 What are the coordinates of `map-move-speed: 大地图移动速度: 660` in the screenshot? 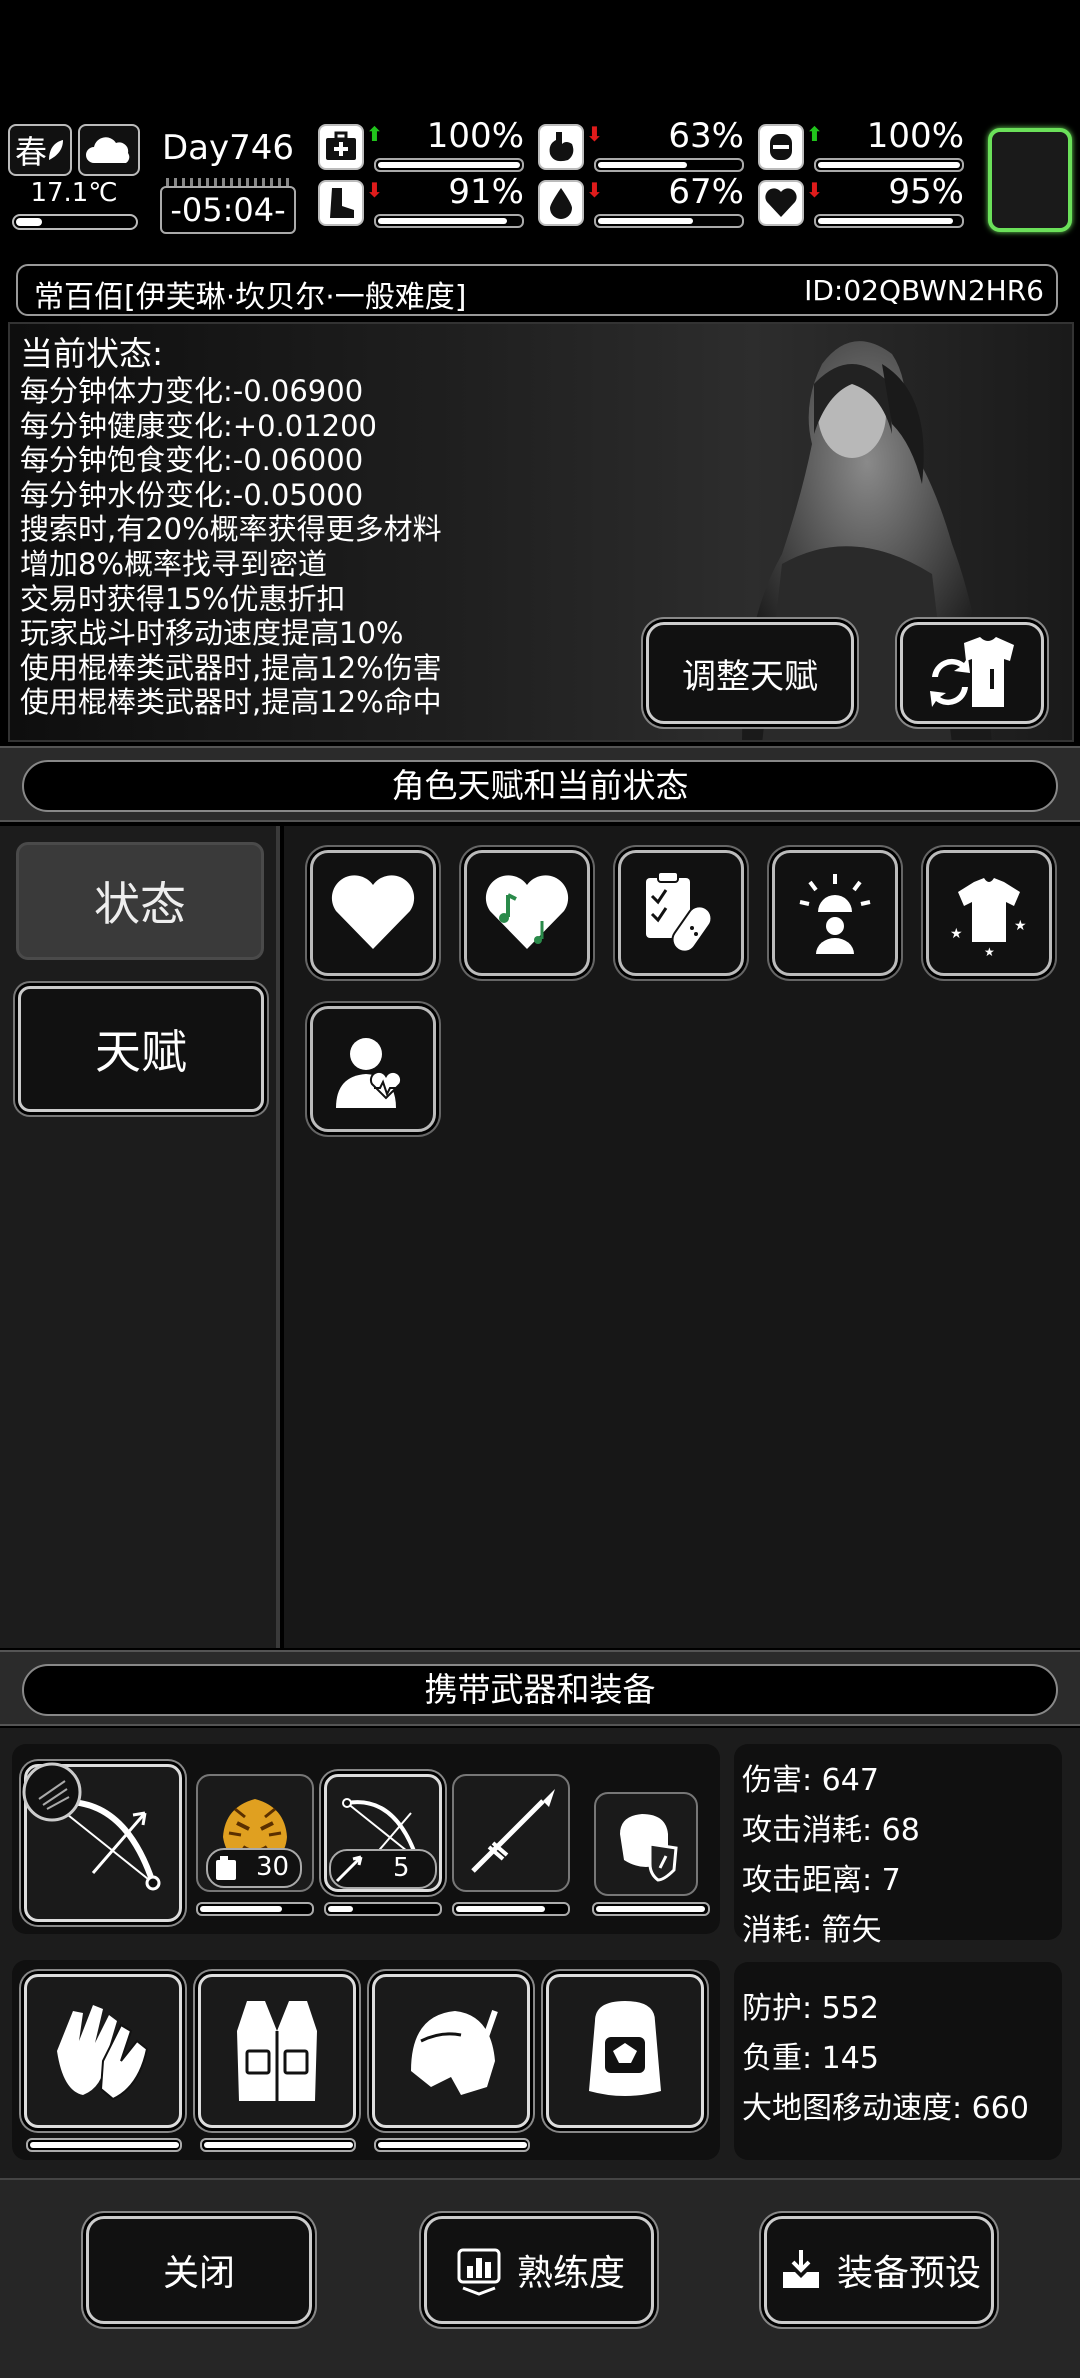 It's located at (885, 2108).